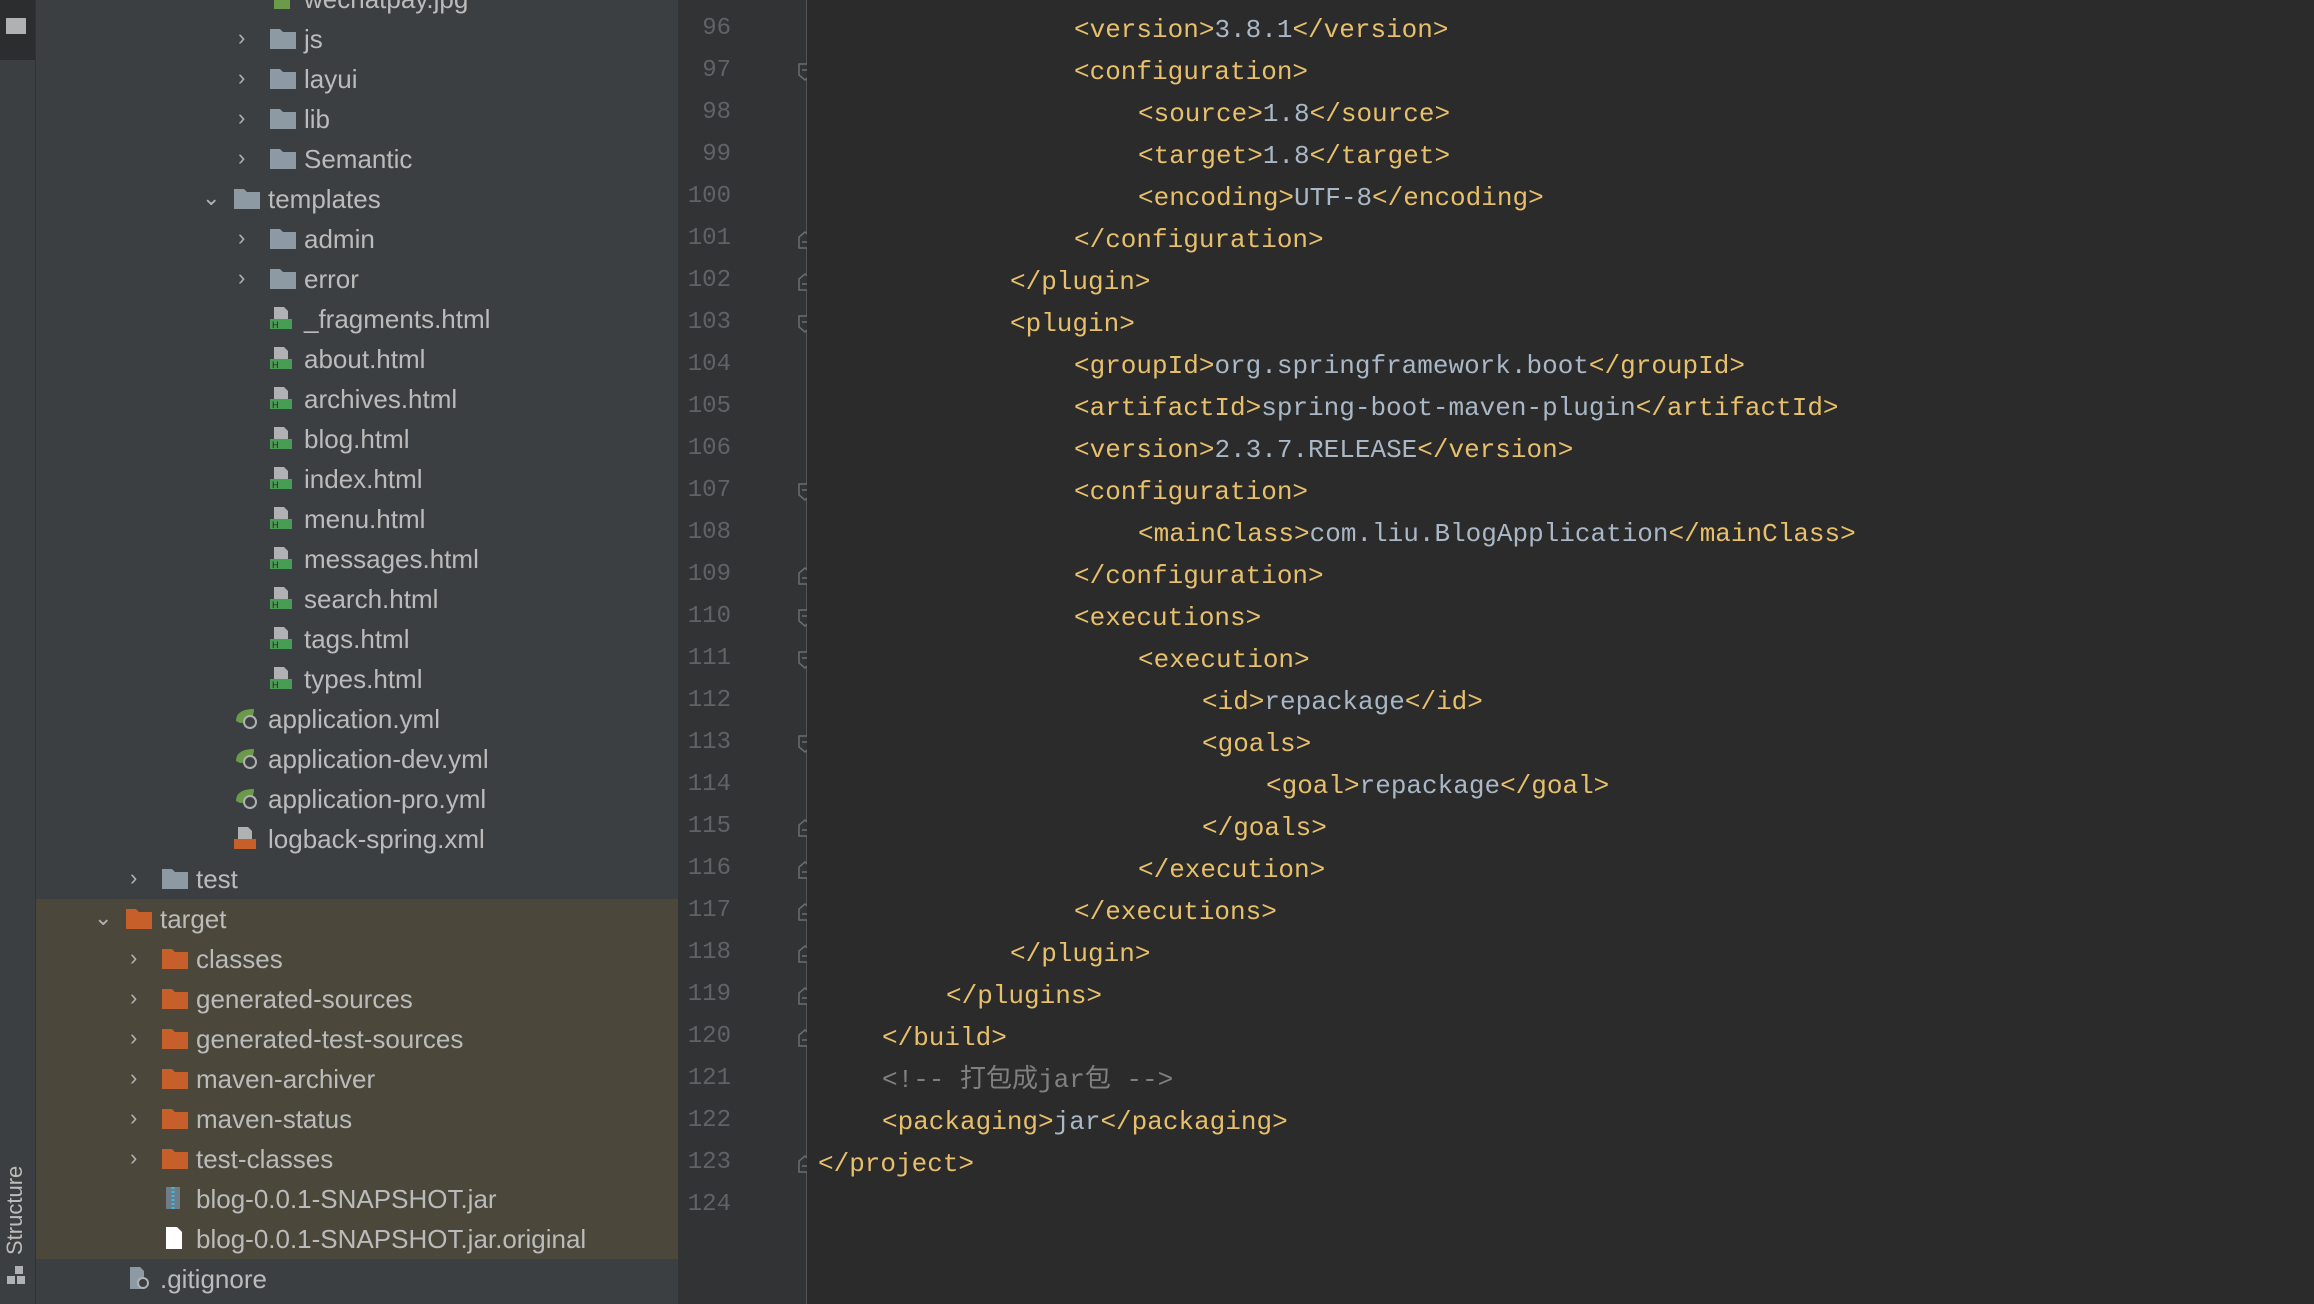  I want to click on tree-item: ⌄ target, so click(357, 919).